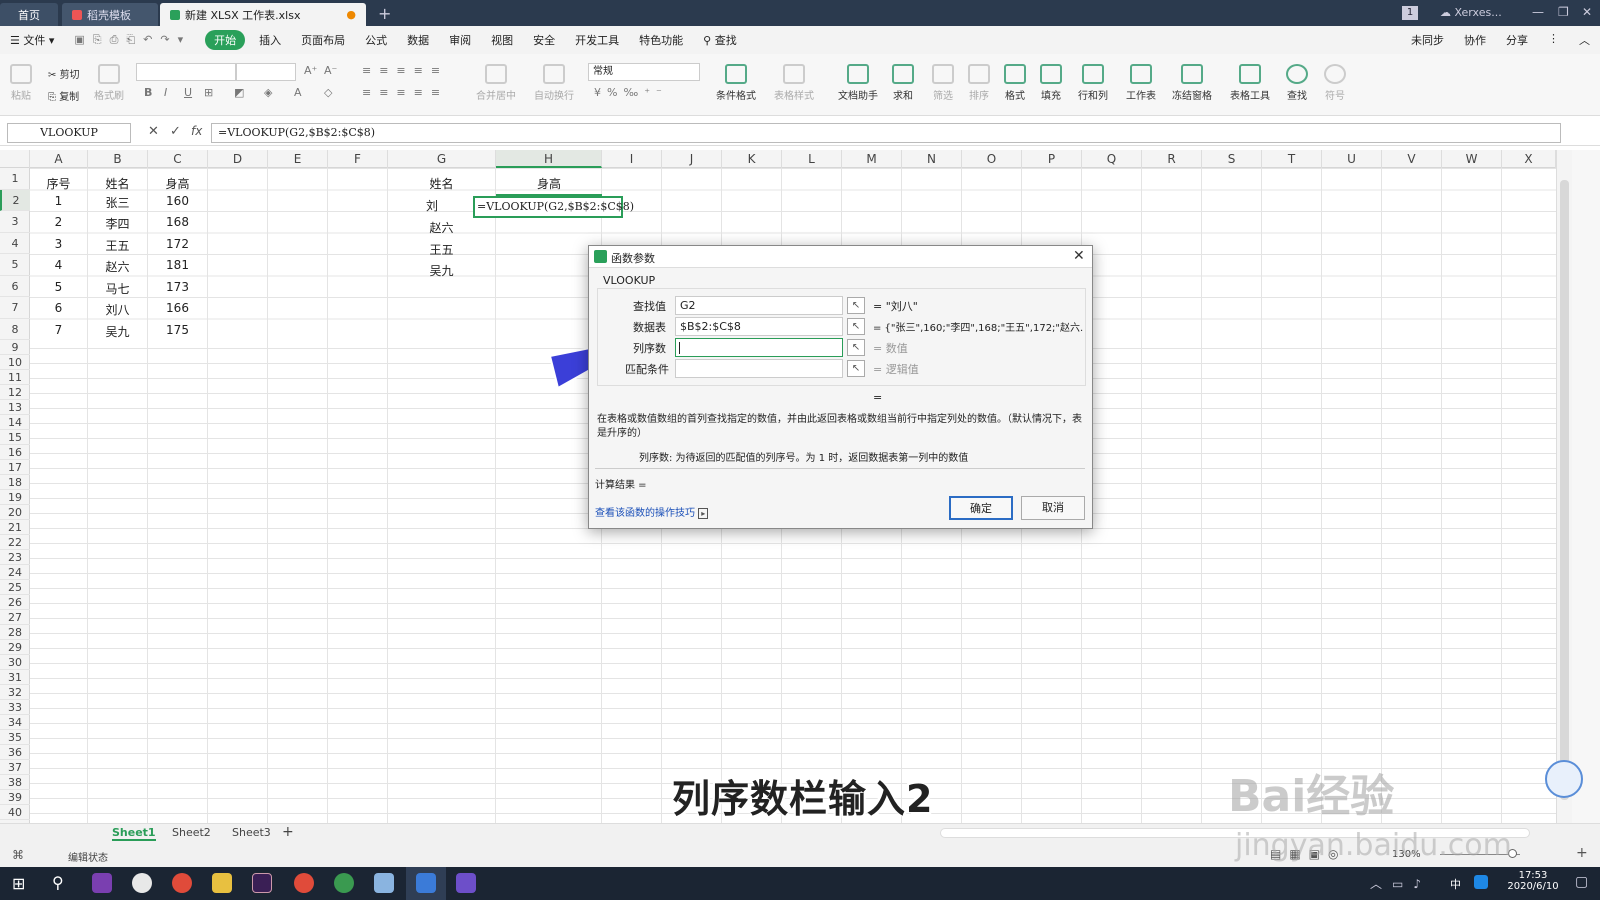 The width and height of the screenshot is (1600, 900). What do you see at coordinates (58, 287) in the screenshot?
I see `table-cell: 5` at bounding box center [58, 287].